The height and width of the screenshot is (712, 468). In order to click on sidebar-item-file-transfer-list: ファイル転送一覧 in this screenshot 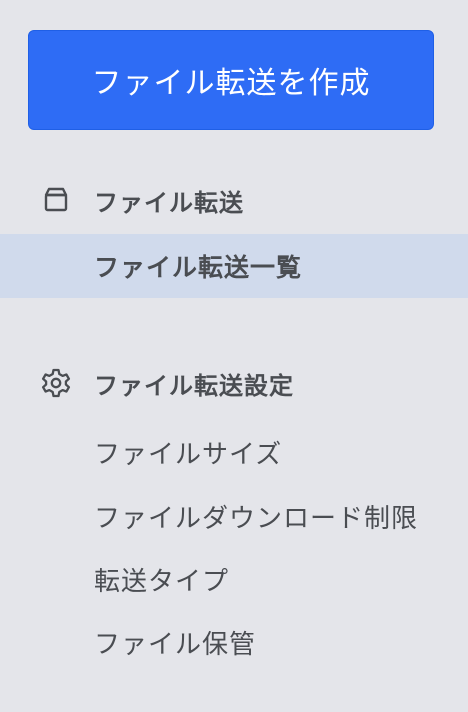, I will do `click(234, 266)`.